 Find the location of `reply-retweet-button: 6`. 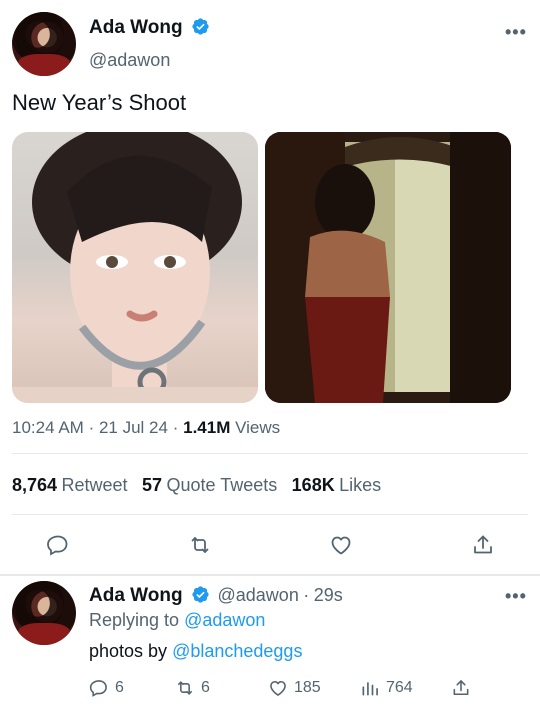

reply-retweet-button: 6 is located at coordinates (192, 688).